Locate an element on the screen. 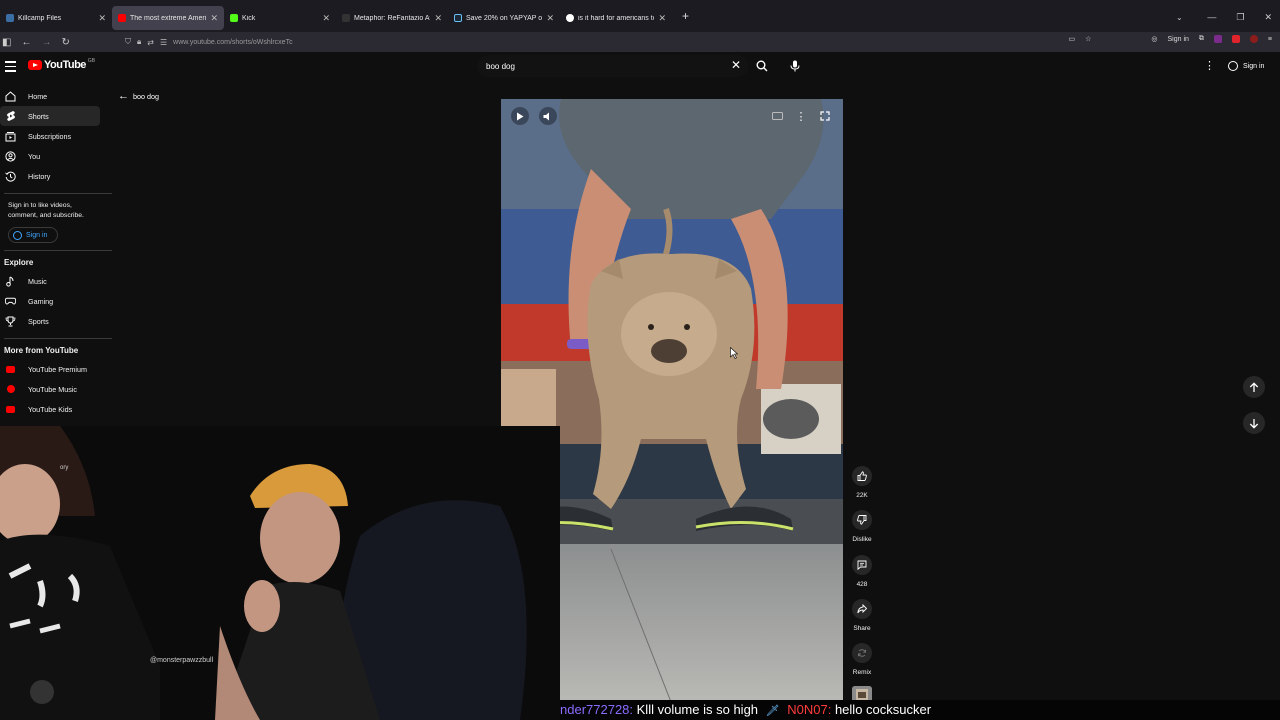  back-link-label: boo dog is located at coordinates (146, 96).